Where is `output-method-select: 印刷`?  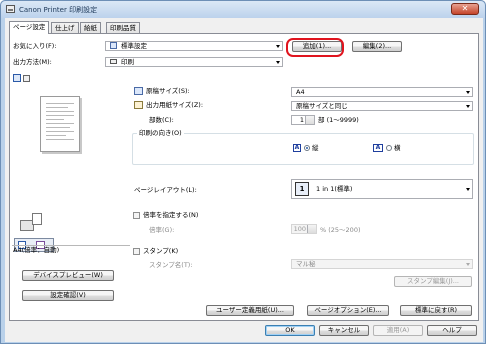
output-method-select: 印刷 is located at coordinates (194, 62).